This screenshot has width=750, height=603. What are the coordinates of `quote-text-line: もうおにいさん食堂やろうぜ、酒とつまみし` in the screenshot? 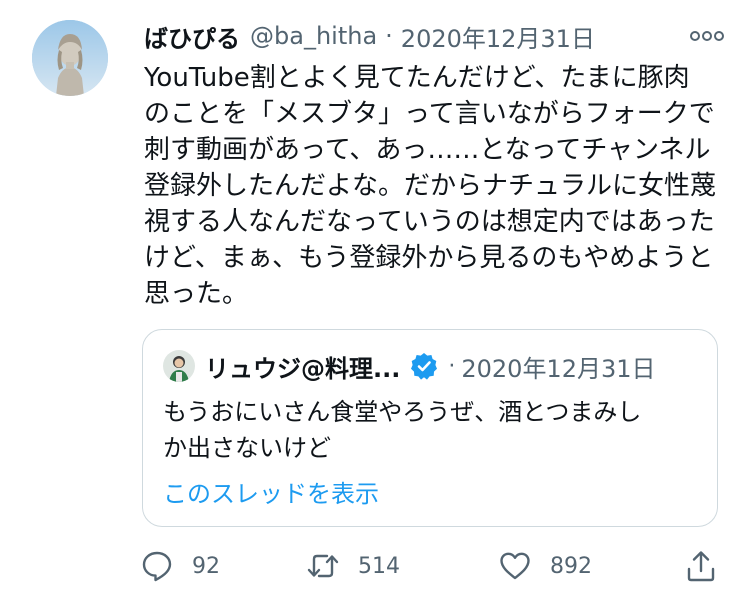 It's located at (402, 412).